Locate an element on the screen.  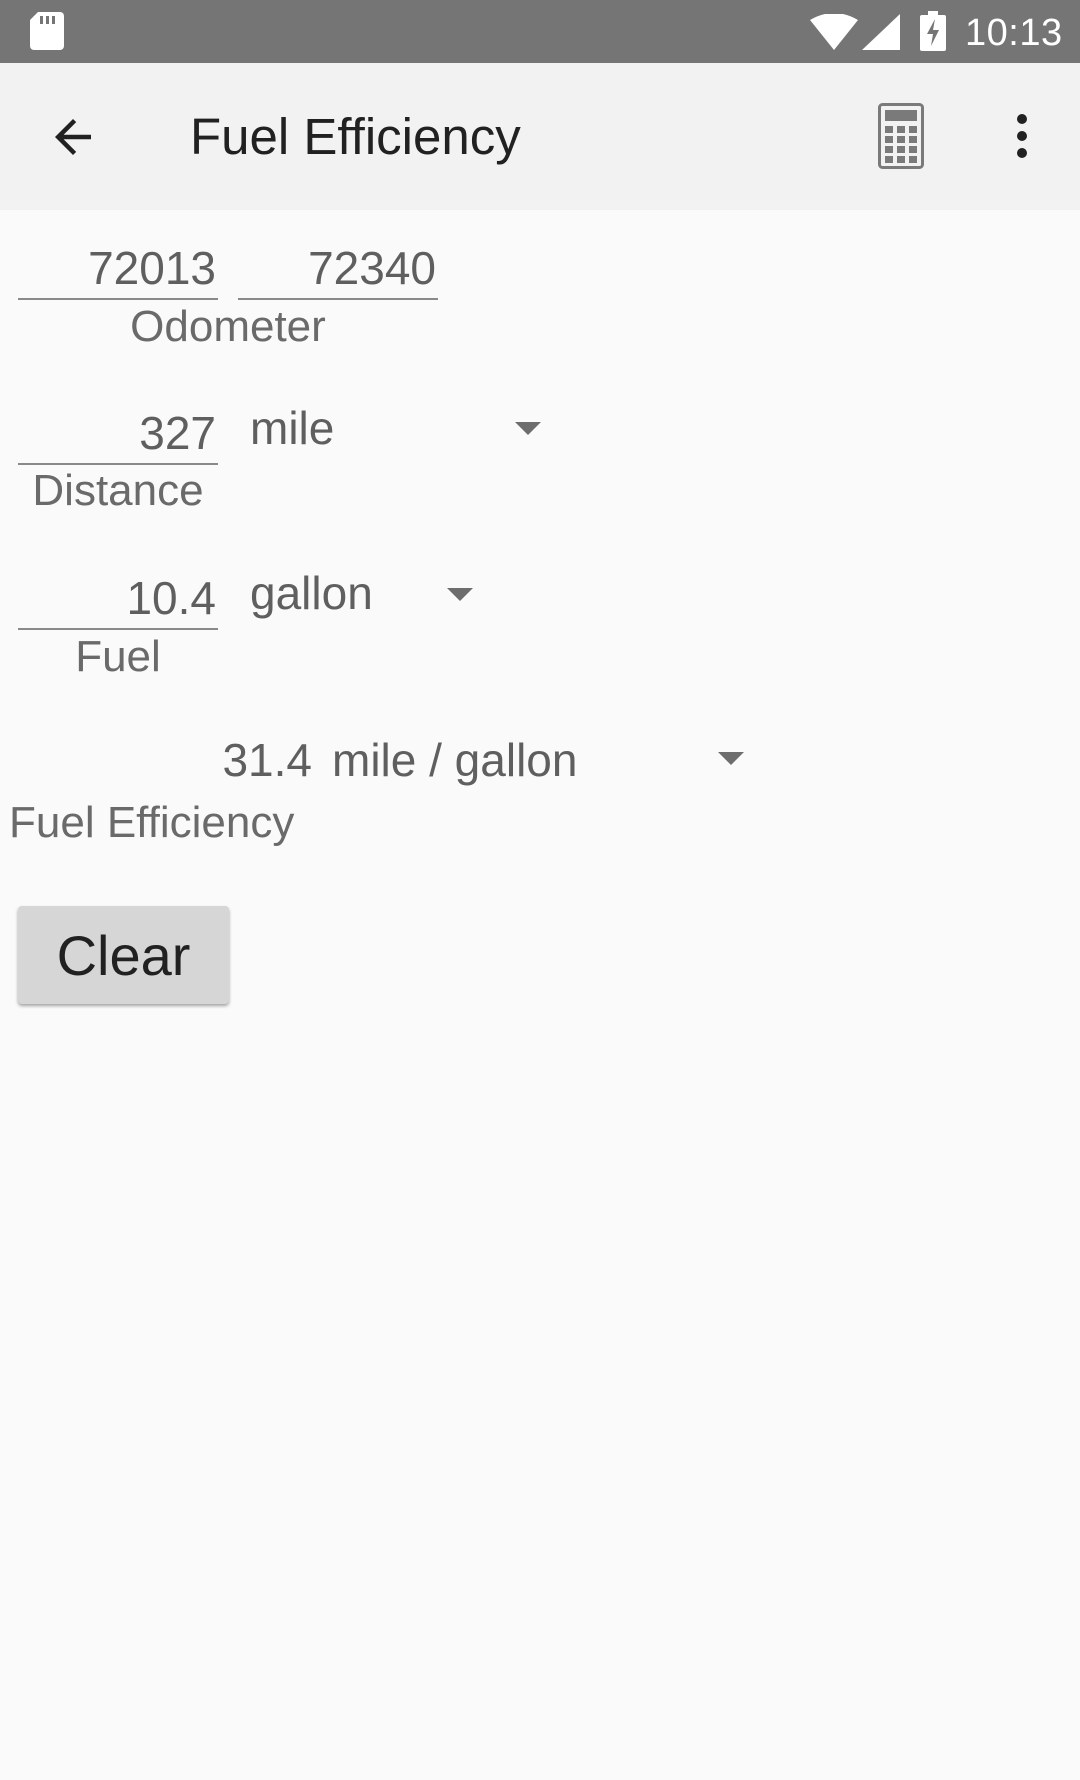
distance-label: Distance is located at coordinates (118, 490).